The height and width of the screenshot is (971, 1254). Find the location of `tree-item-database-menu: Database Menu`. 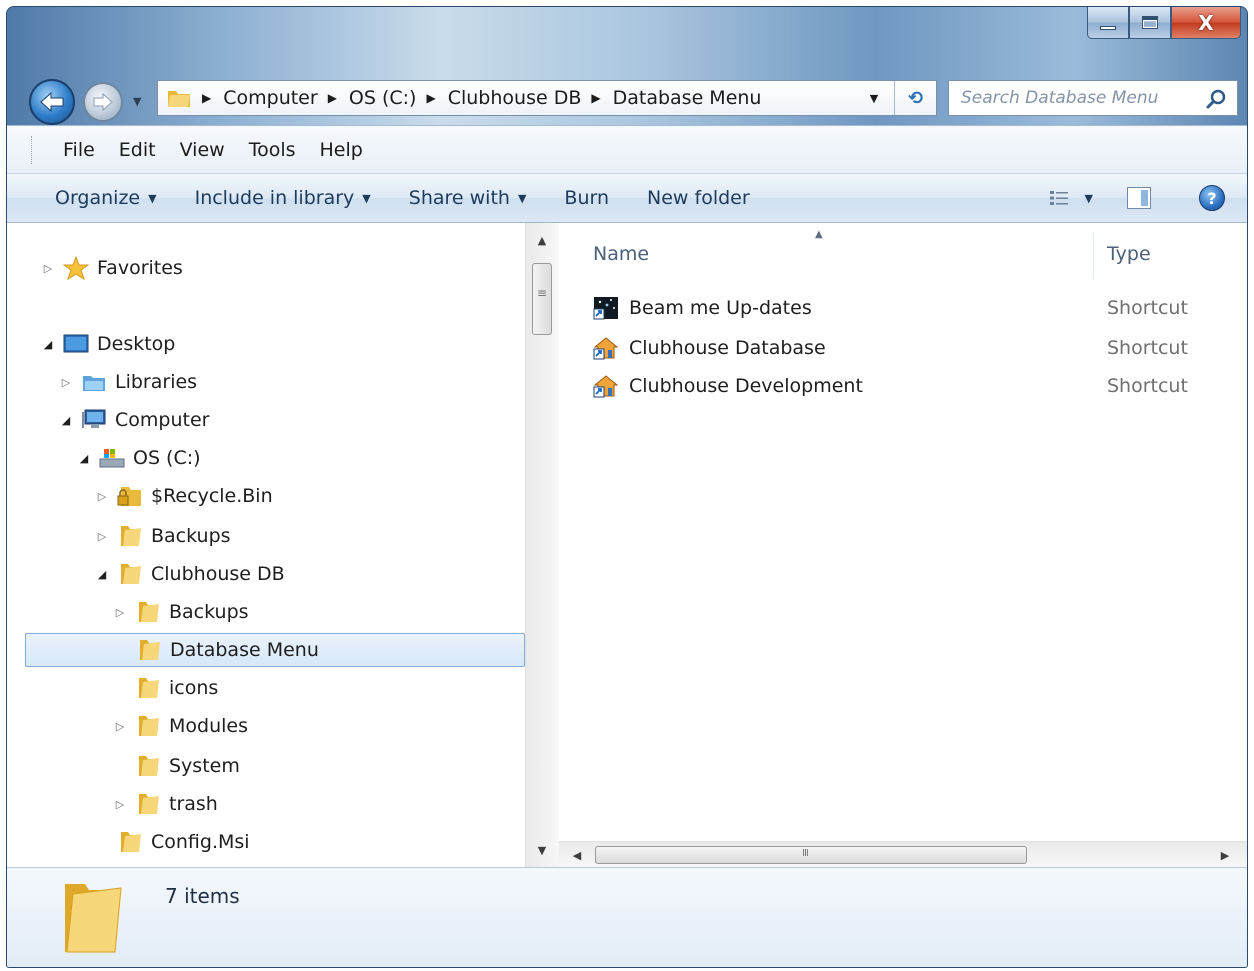

tree-item-database-menu: Database Menu is located at coordinates (275, 650).